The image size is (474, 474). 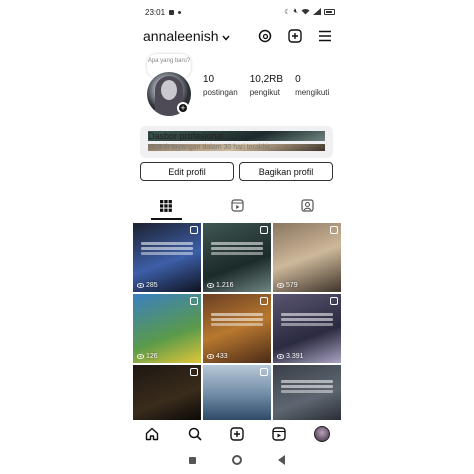 What do you see at coordinates (290, 356) in the screenshot?
I see `view-count: 3.391` at bounding box center [290, 356].